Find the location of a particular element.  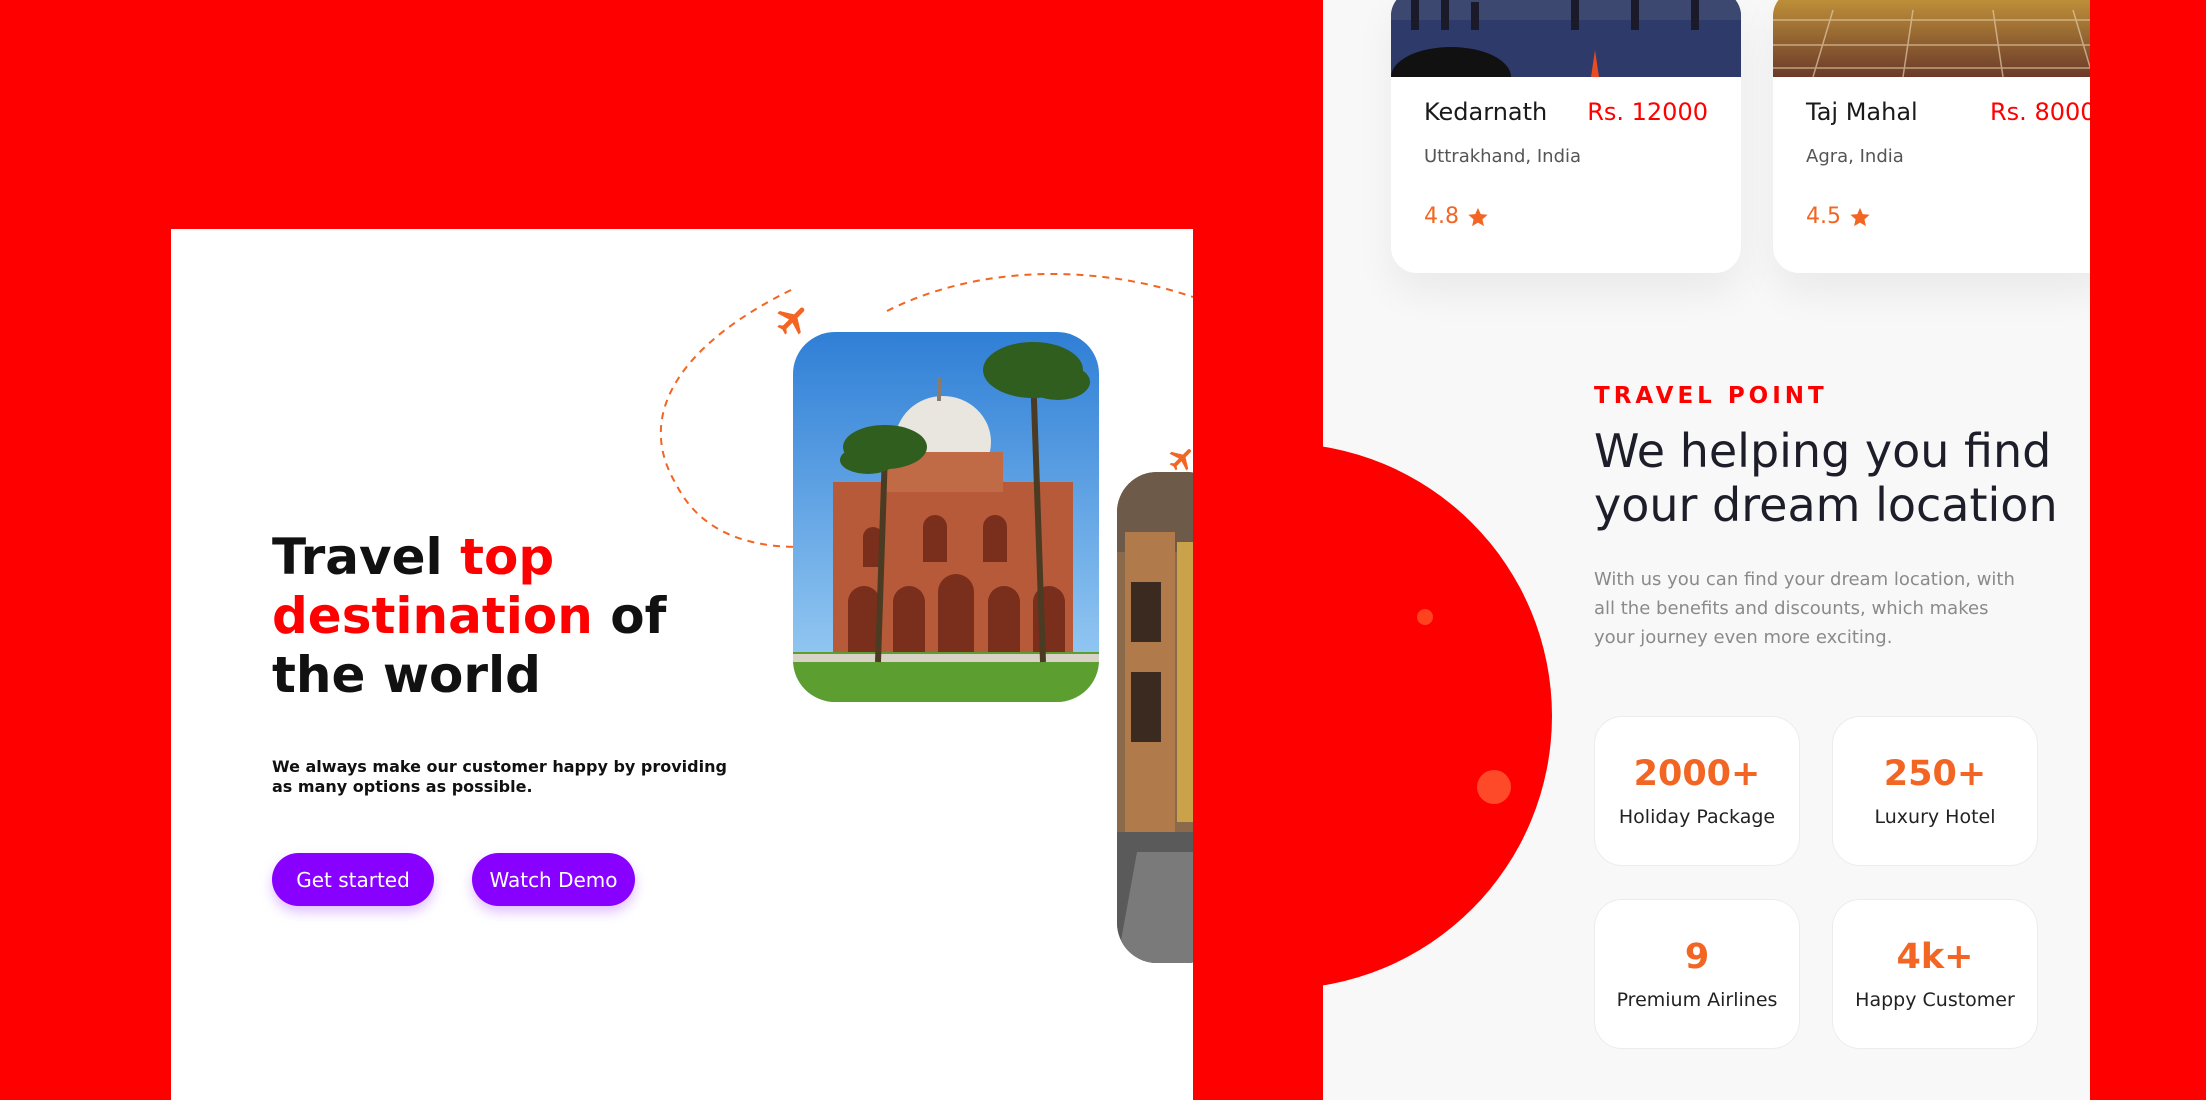

section-title: We helping you find your dream location is located at coordinates (1826, 478).